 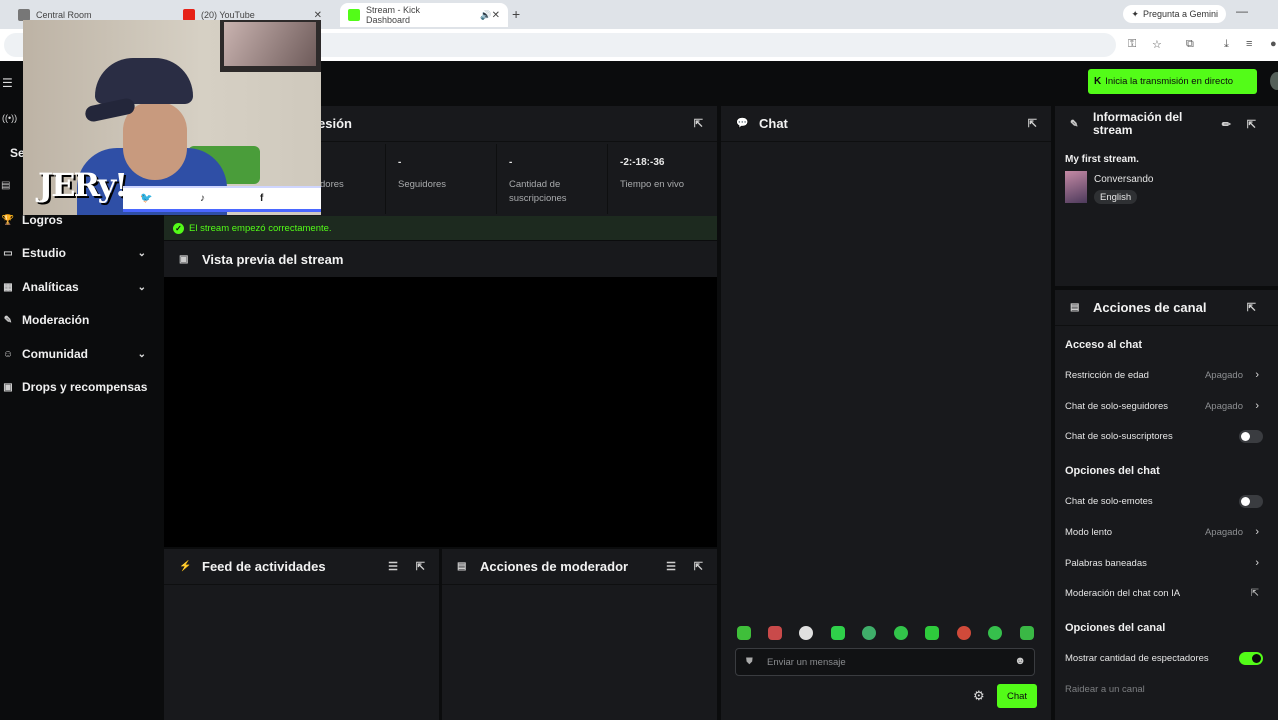 I want to click on show-viewer-count-toggle, so click(x=1251, y=658).